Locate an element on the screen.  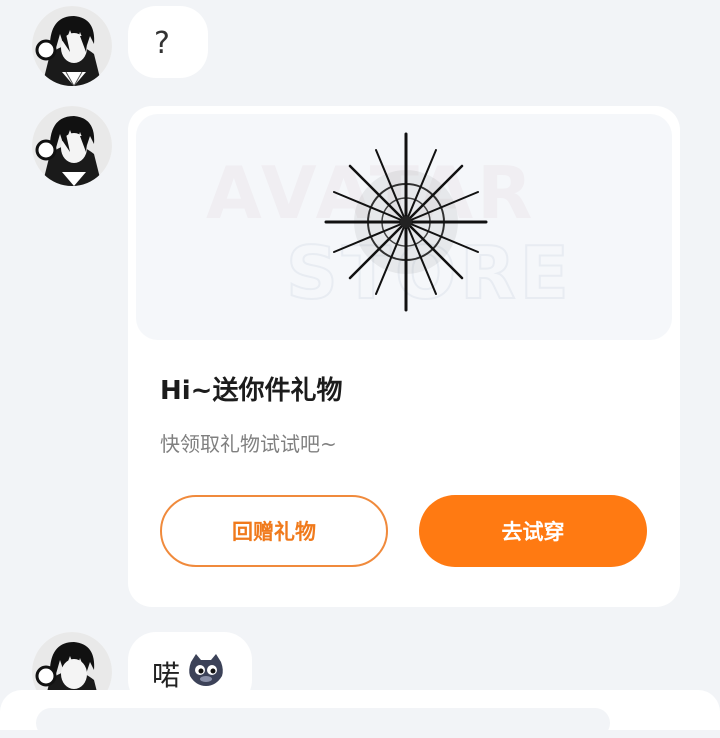
cat-face-icon is located at coordinates (206, 670).